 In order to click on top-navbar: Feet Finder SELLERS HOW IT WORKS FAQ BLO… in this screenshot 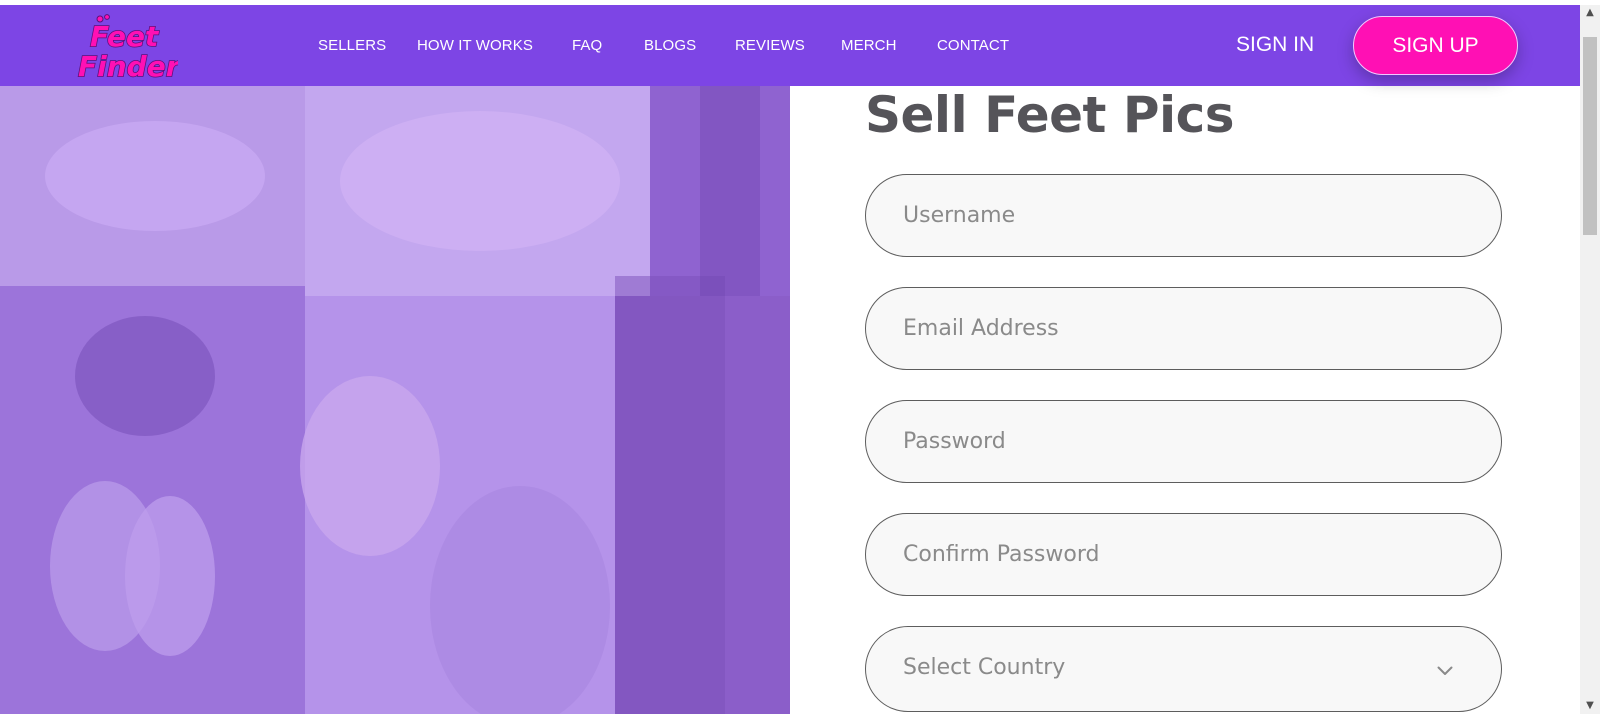, I will do `click(790, 45)`.